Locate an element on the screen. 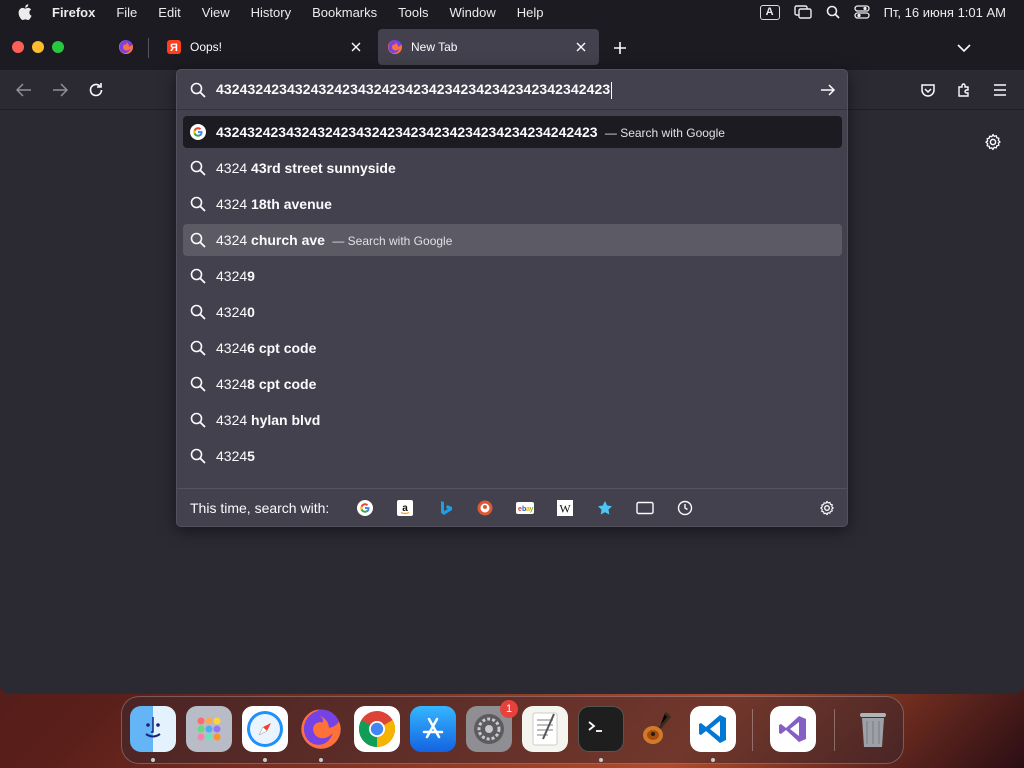 The width and height of the screenshot is (1024, 768). tabs-icon is located at coordinates (645, 508).